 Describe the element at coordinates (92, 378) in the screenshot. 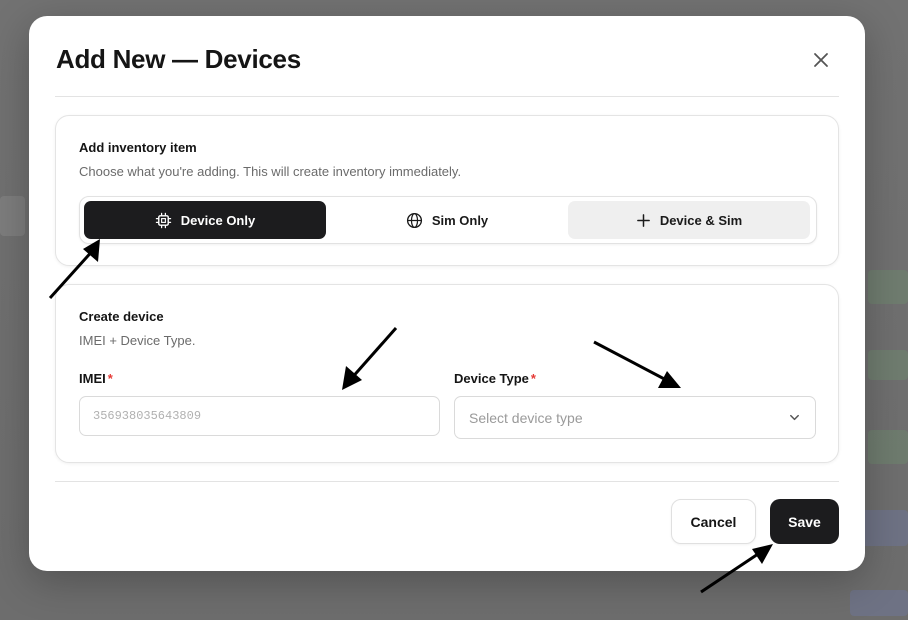

I see `imei-label-text: IMEI` at that location.